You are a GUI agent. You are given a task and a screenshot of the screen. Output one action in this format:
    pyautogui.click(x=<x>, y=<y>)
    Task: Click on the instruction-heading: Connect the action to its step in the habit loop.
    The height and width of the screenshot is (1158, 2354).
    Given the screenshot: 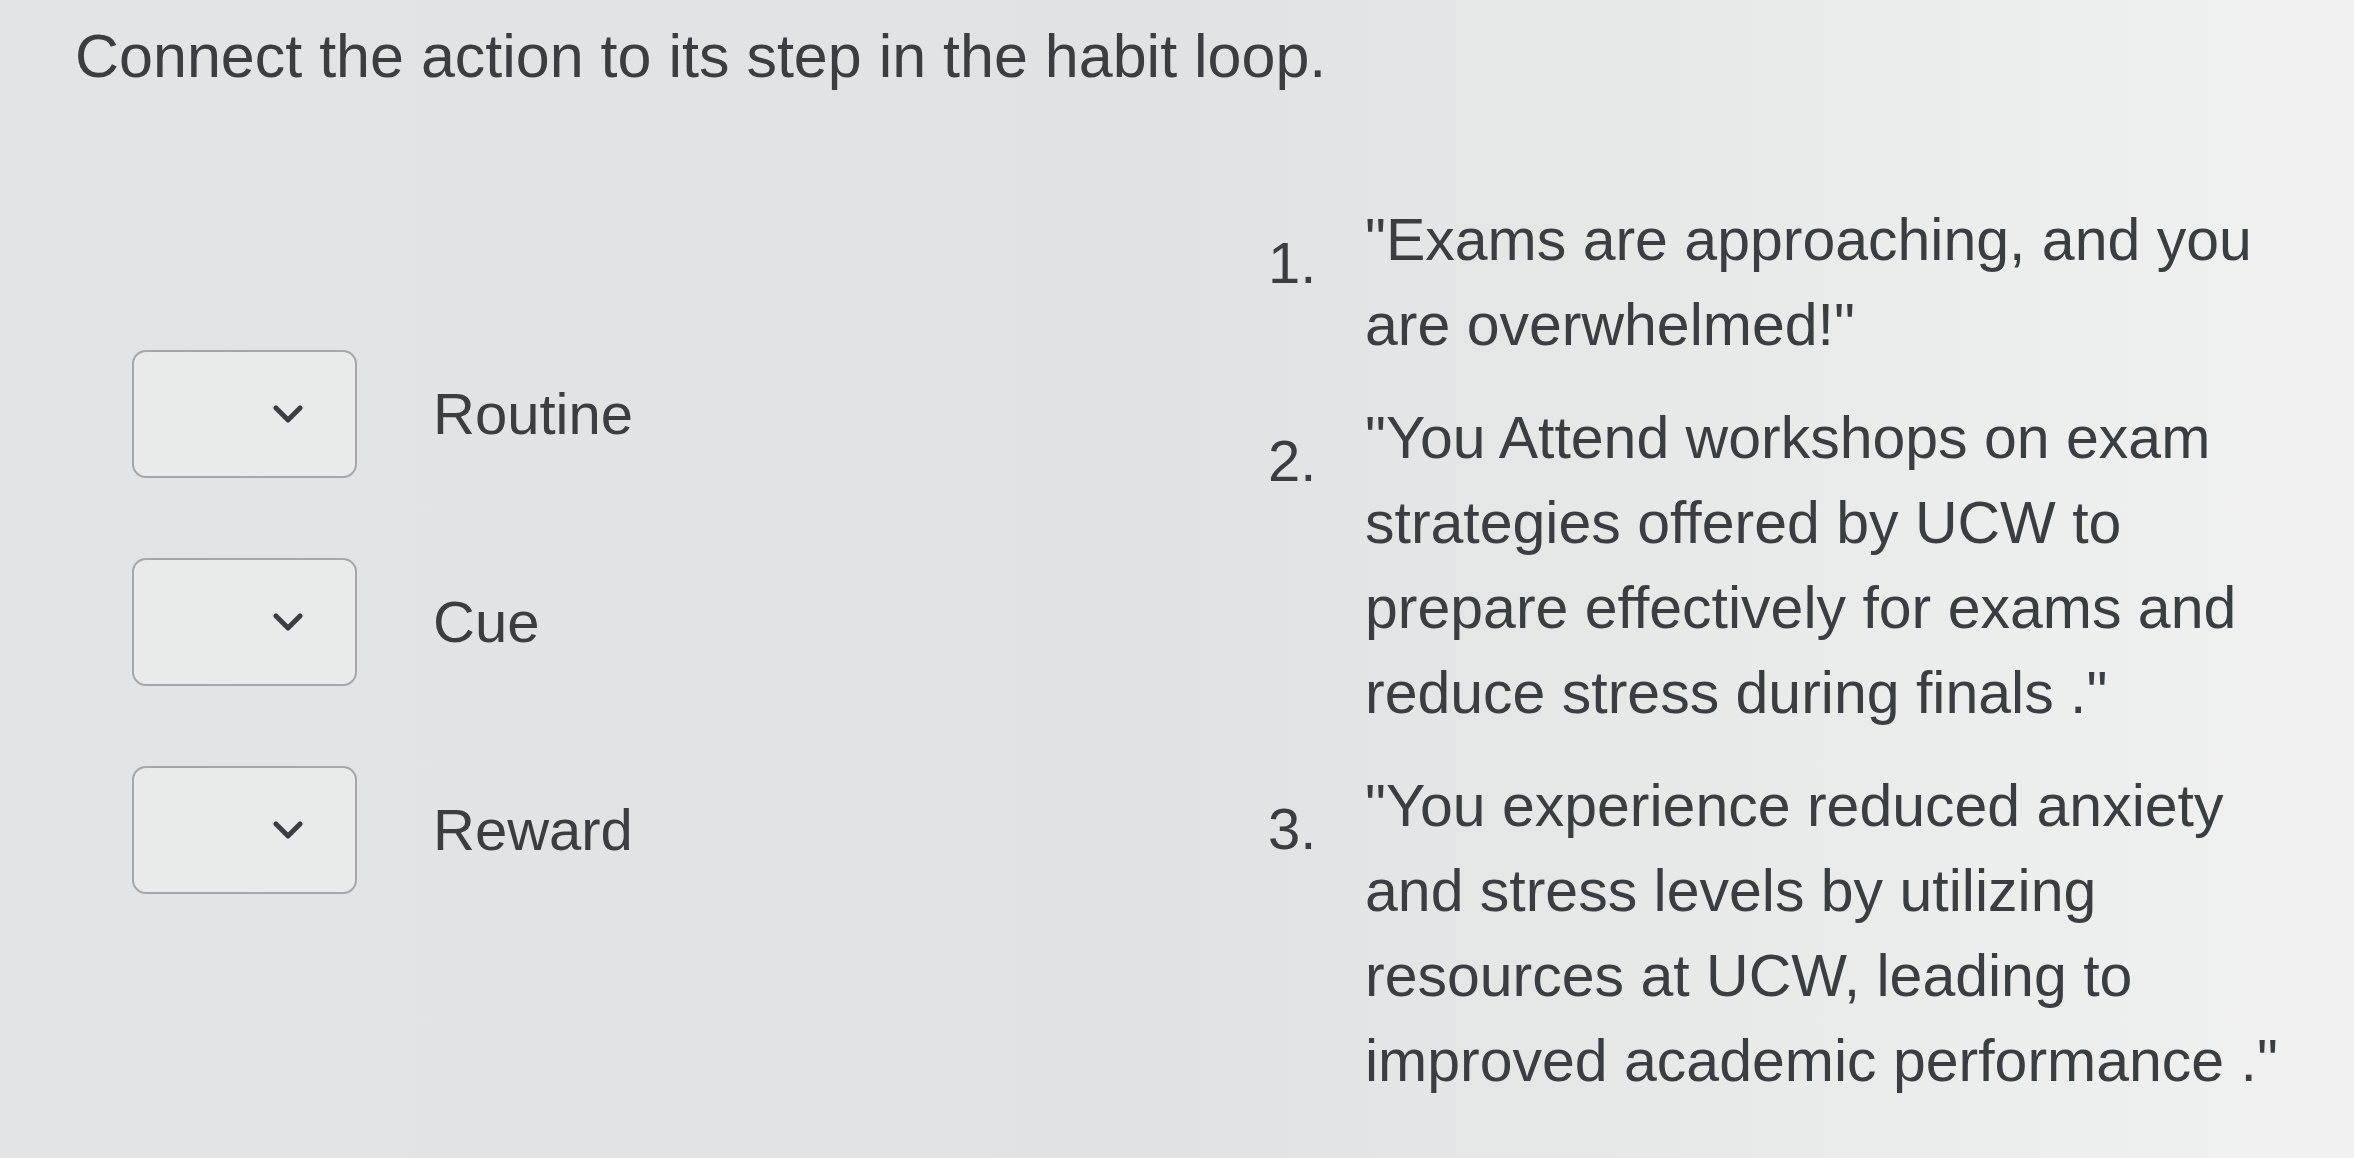 What is the action you would take?
    pyautogui.click(x=701, y=56)
    